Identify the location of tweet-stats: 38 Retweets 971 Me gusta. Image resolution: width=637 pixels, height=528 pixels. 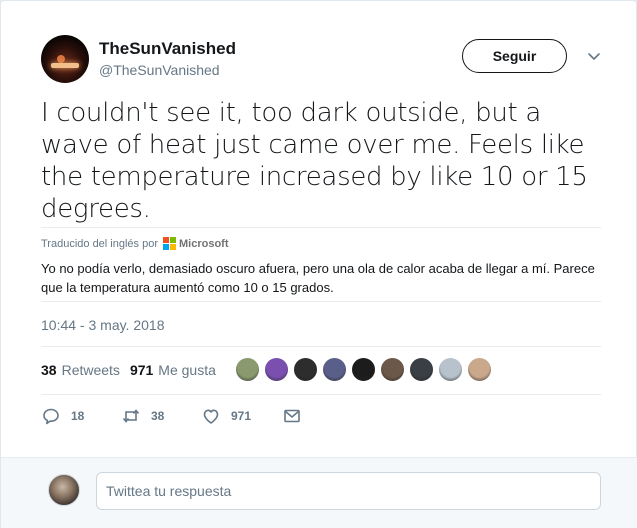
(133, 370).